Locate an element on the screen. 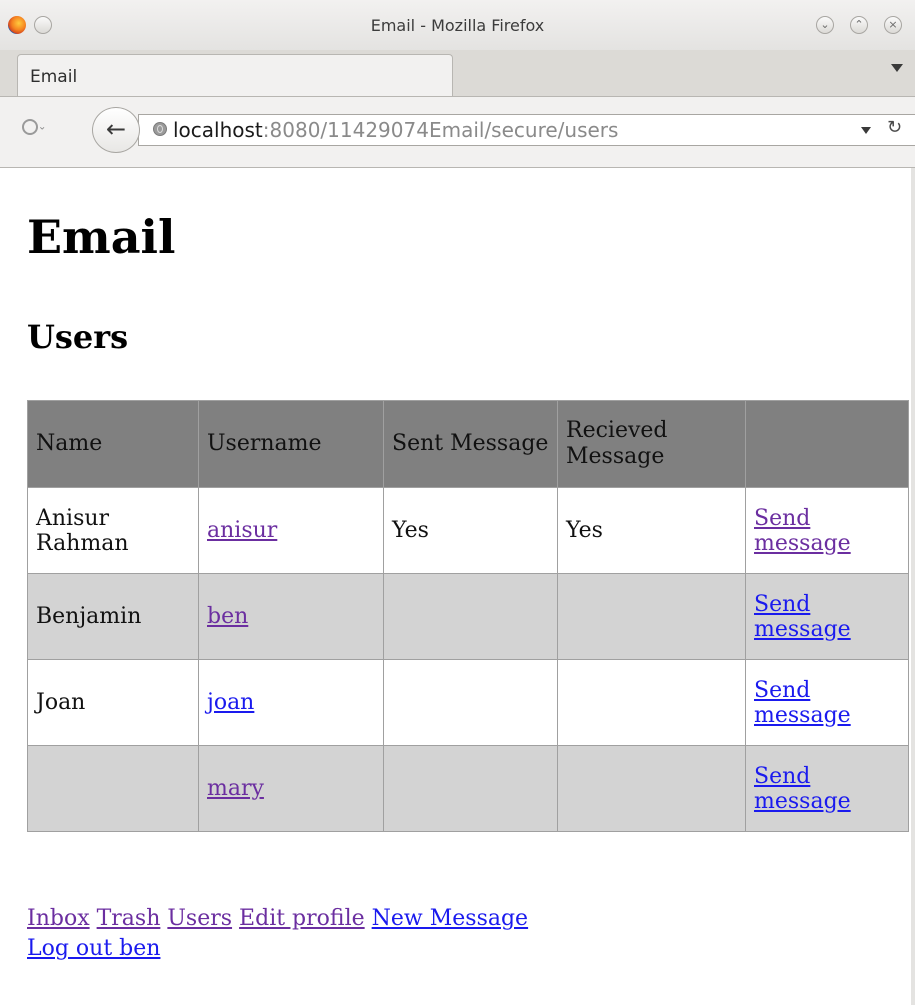 The image size is (915, 1005). column-header-action is located at coordinates (827, 444).